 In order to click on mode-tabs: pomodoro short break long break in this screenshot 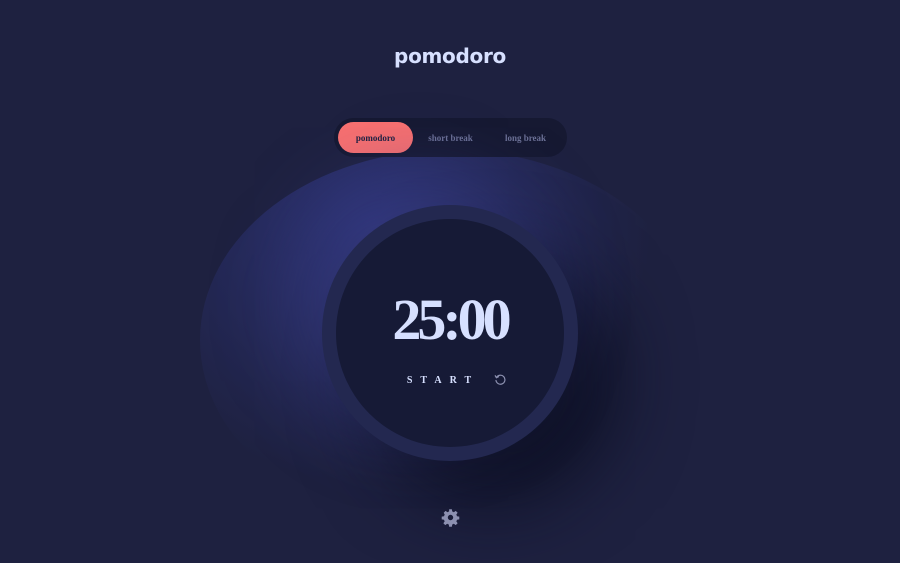, I will do `click(450, 137)`.